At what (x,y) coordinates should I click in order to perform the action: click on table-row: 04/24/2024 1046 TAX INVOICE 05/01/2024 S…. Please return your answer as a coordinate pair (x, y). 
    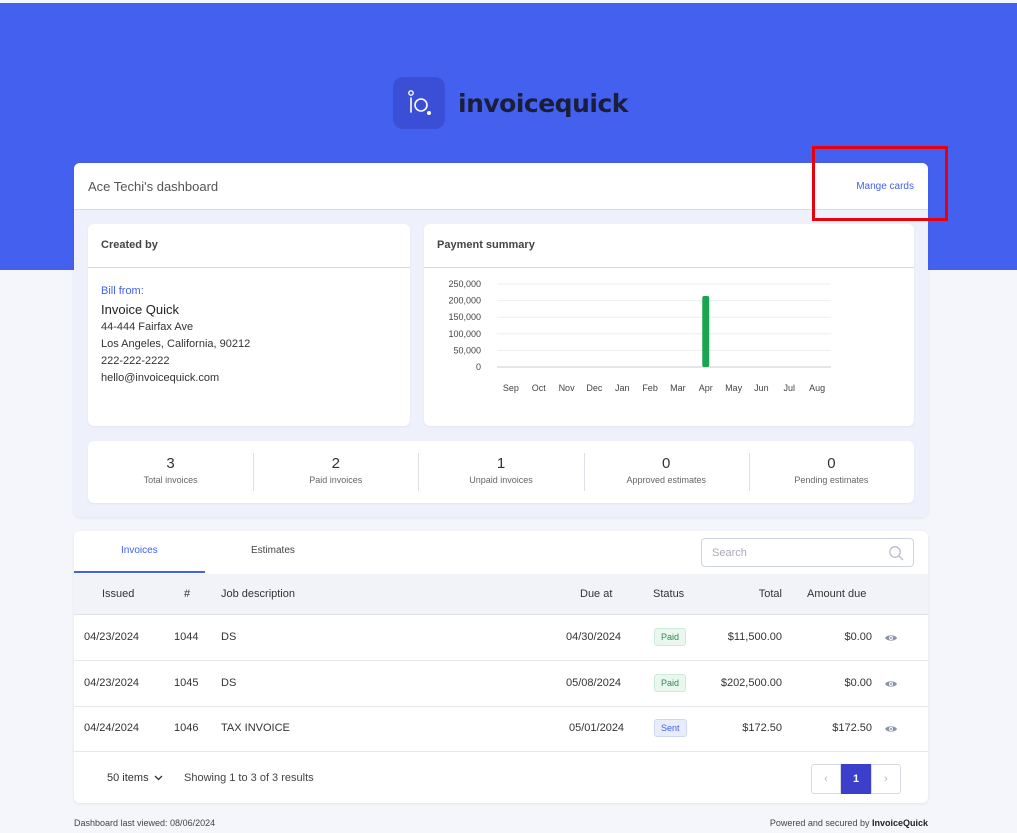
    Looking at the image, I should click on (501, 729).